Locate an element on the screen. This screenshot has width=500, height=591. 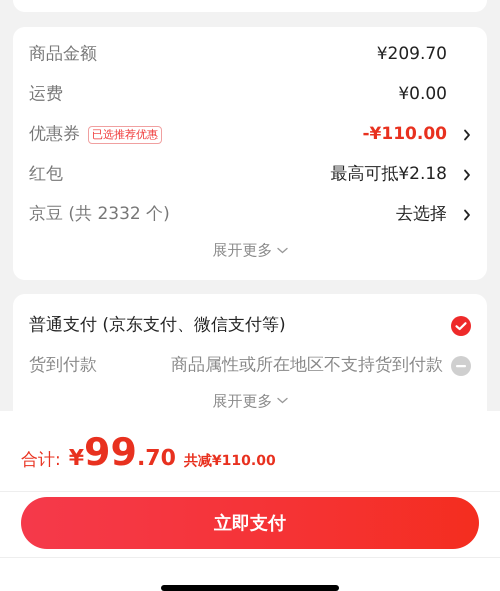
total-amount: ¥99.70 is located at coordinates (122, 454).